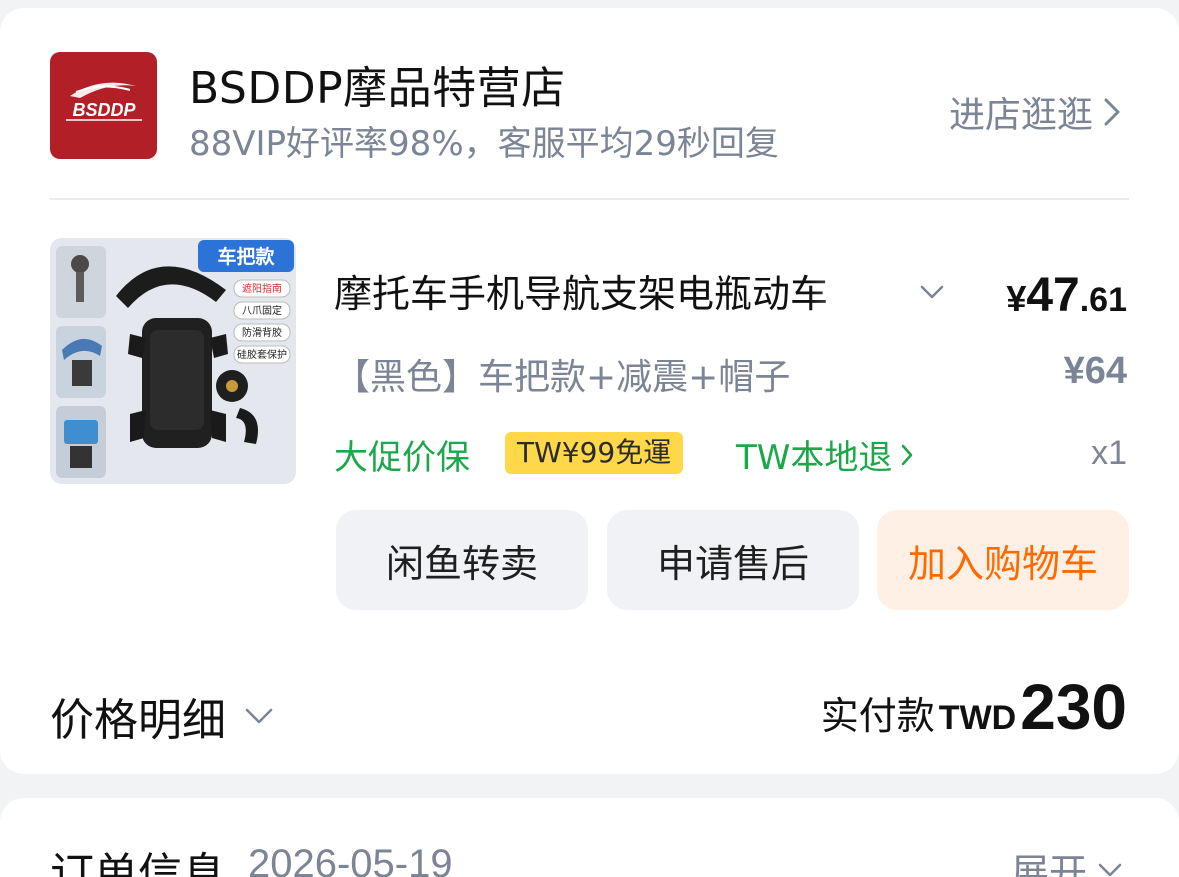 Image resolution: width=1179 pixels, height=877 pixels. What do you see at coordinates (138, 863) in the screenshot?
I see `order-info-title: 订单信息` at bounding box center [138, 863].